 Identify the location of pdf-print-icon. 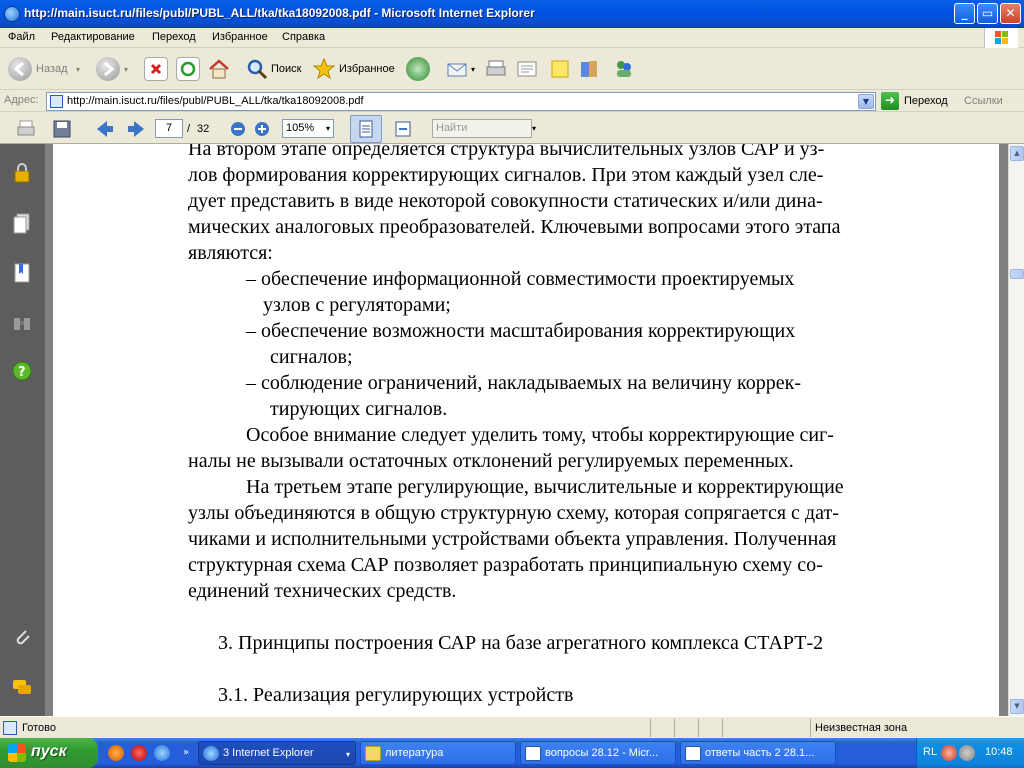
(26, 129).